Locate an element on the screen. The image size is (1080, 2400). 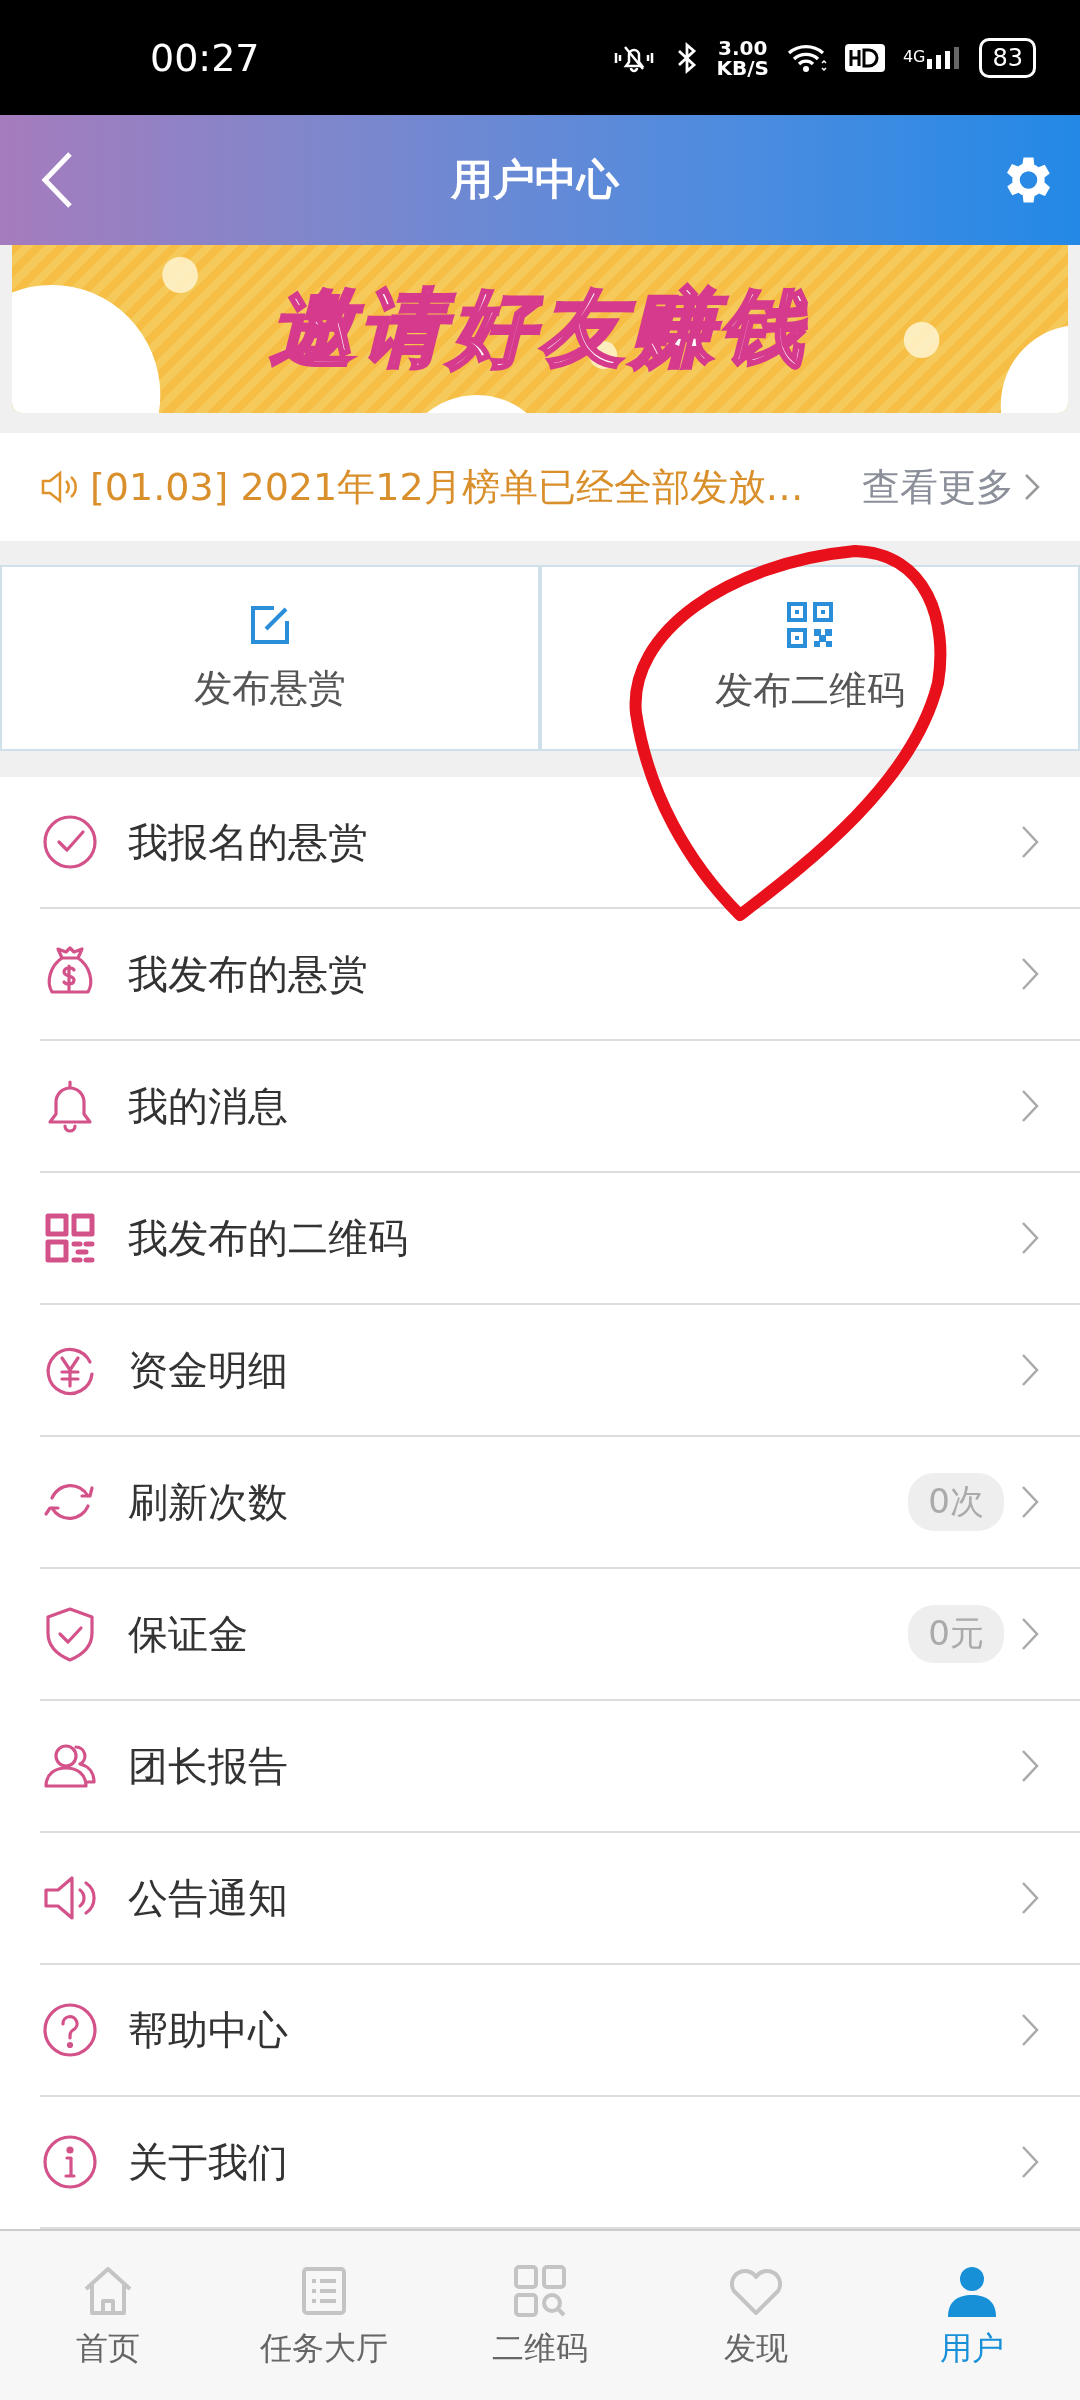
action-button: 发布悬赏 is located at coordinates (270, 658).